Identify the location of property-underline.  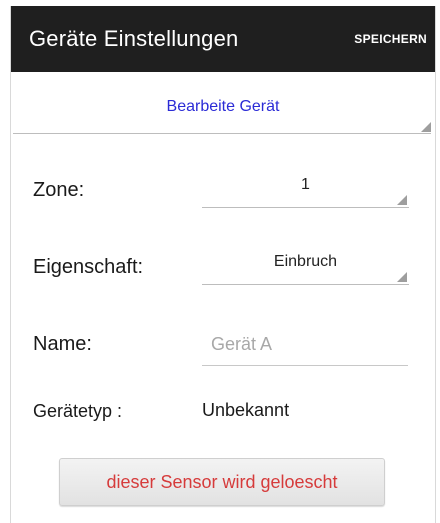
(305, 284).